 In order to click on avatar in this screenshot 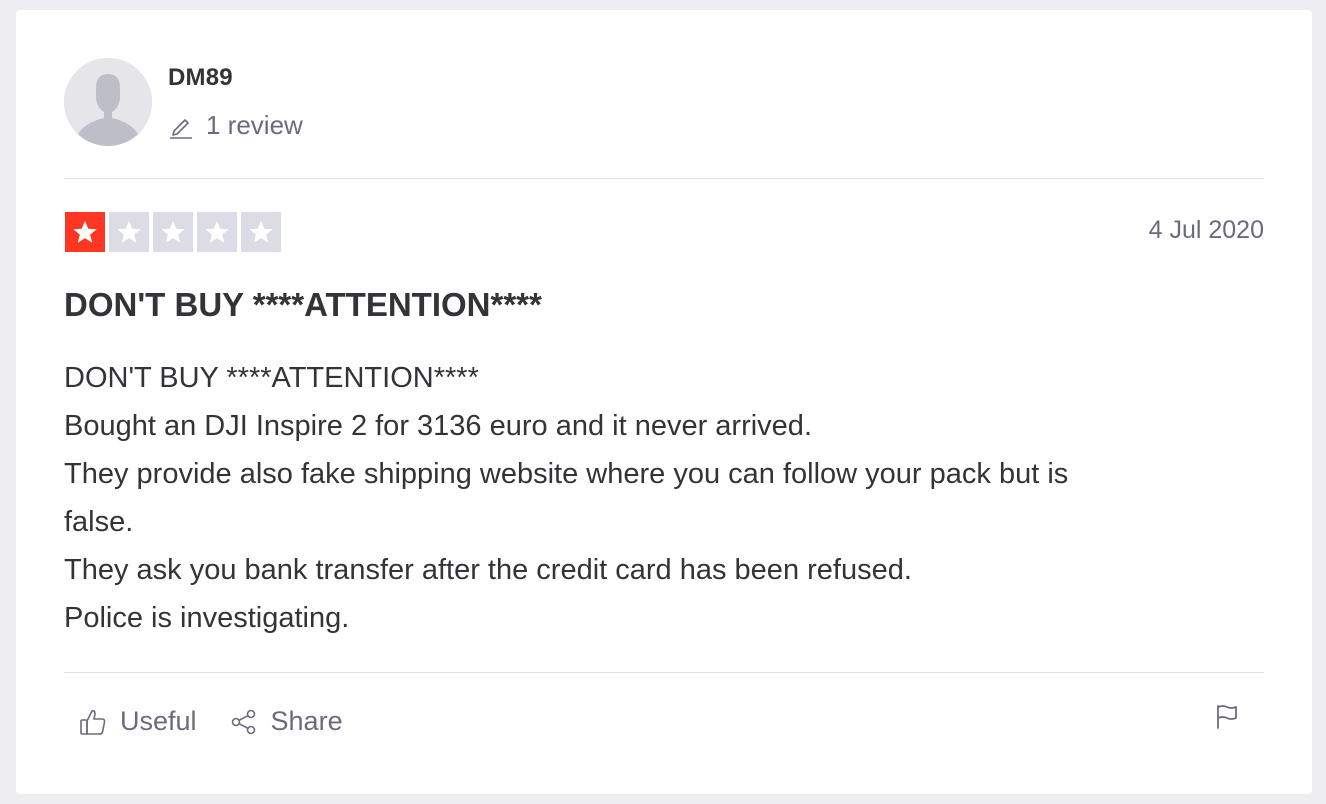, I will do `click(108, 102)`.